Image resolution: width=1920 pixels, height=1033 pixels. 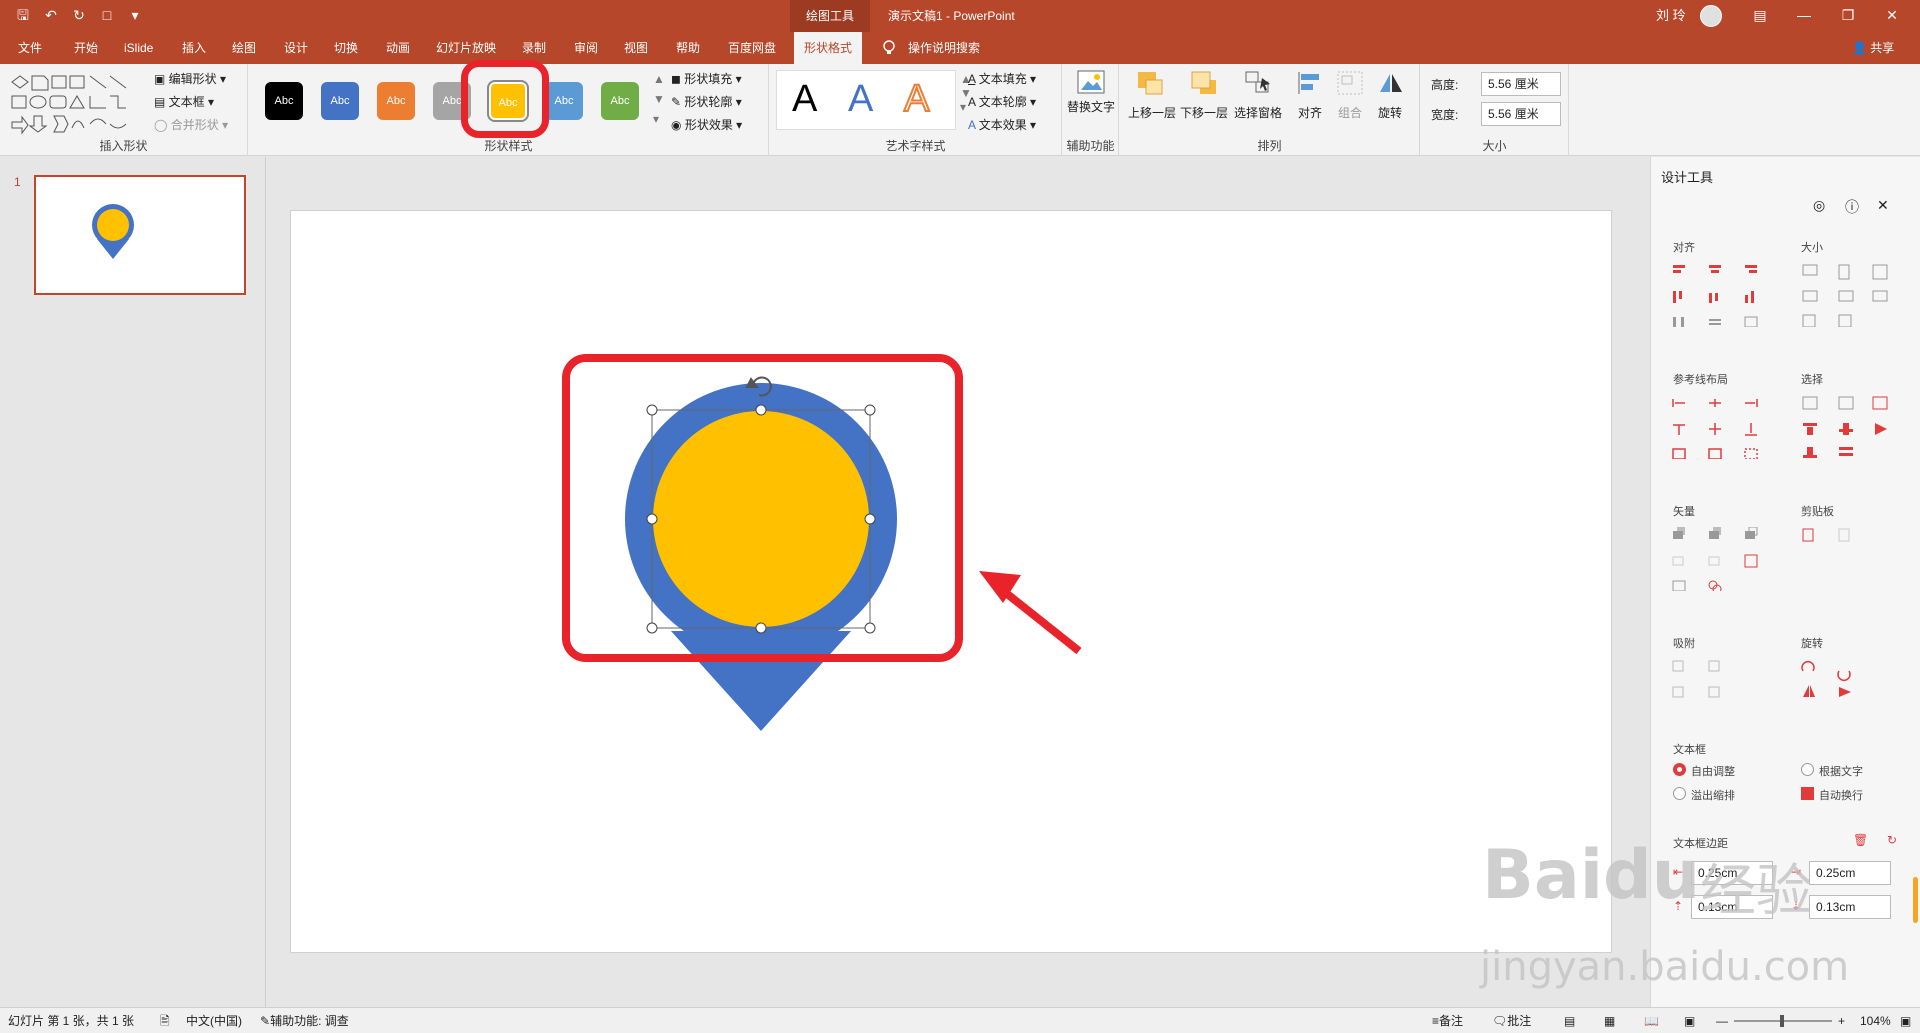 What do you see at coordinates (1850, 907) in the screenshot?
I see `margin-bottom-input: 0.13cm` at bounding box center [1850, 907].